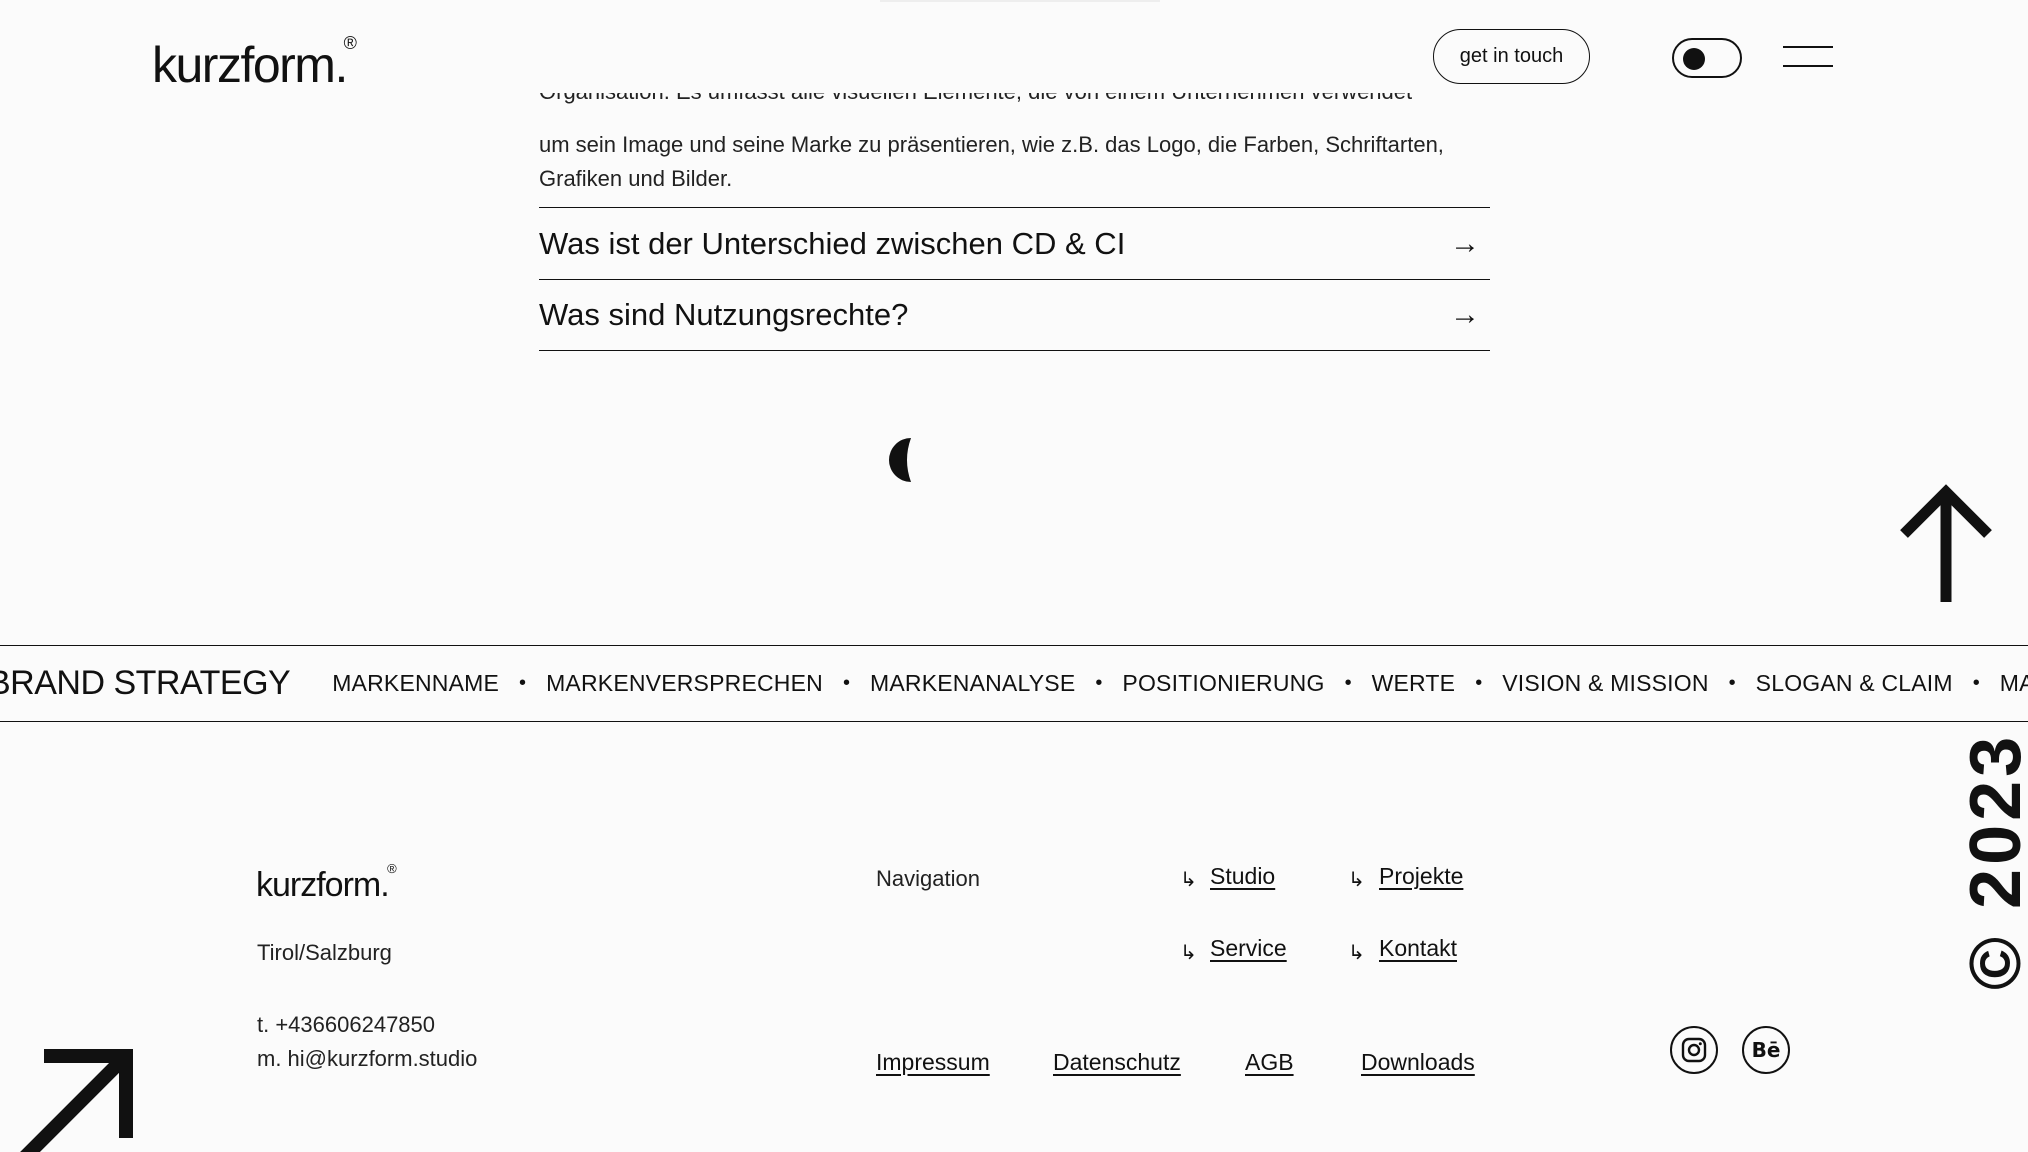 The image size is (2028, 1152). What do you see at coordinates (1694, 59) in the screenshot?
I see `toggle-knob` at bounding box center [1694, 59].